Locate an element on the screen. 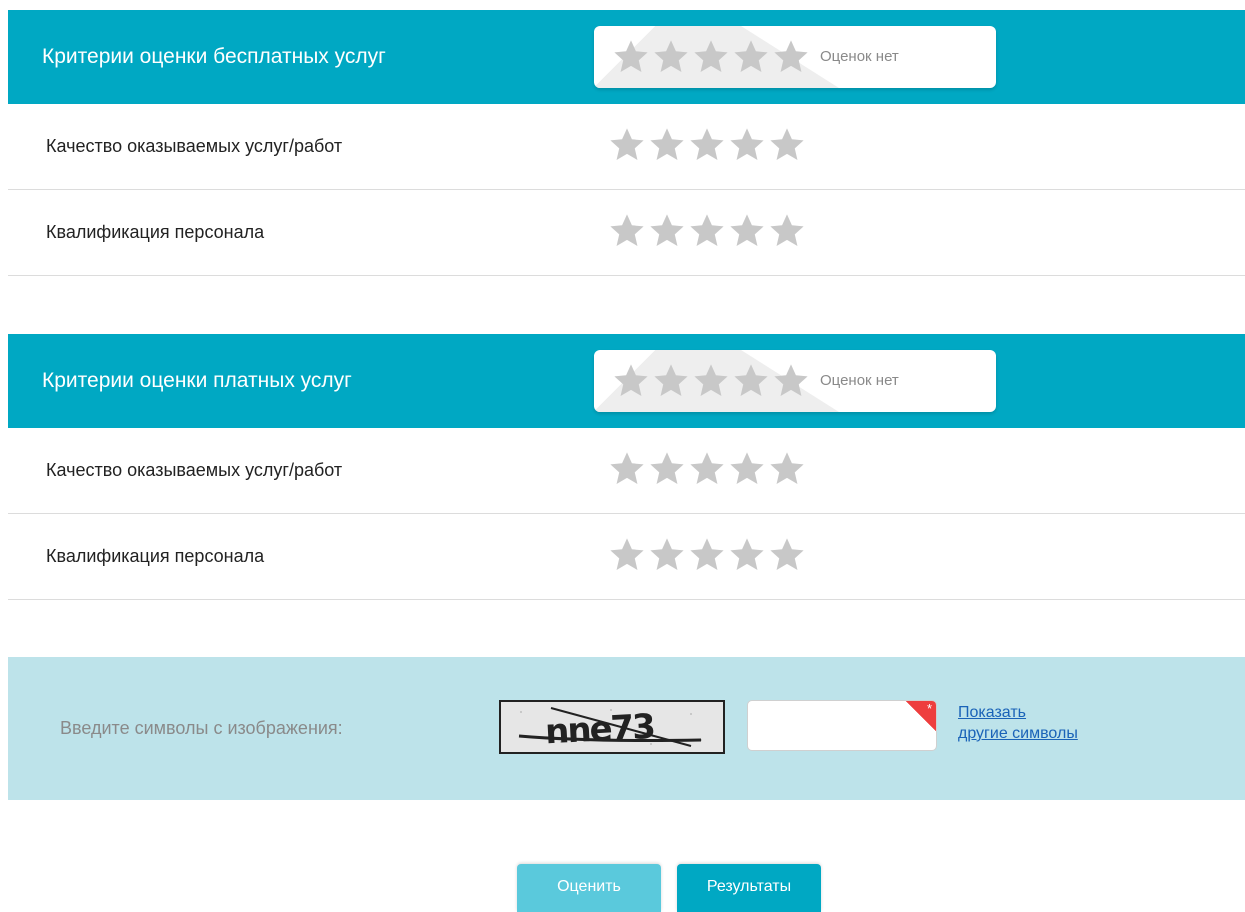 The image size is (1245, 912). section-header: Критерии оценки платных услуг Оценок нет is located at coordinates (626, 381).